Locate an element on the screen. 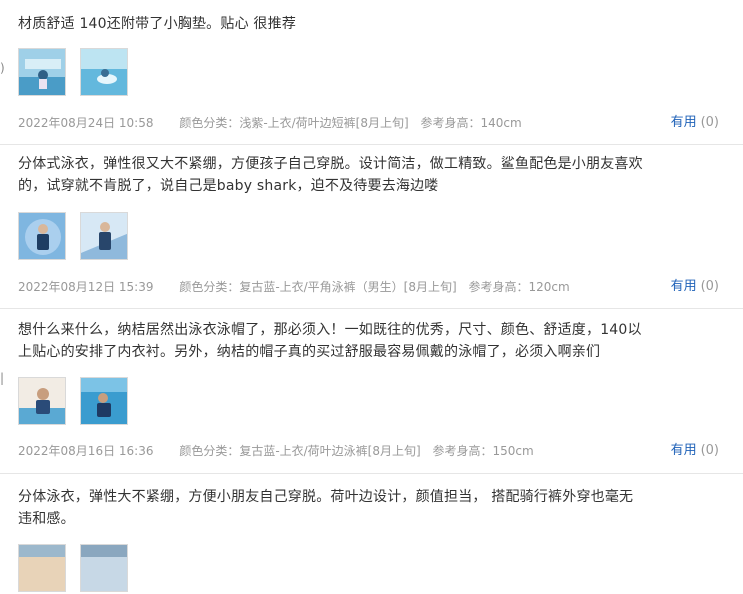  review-reference-height: 参考身高：150cm is located at coordinates (483, 451).